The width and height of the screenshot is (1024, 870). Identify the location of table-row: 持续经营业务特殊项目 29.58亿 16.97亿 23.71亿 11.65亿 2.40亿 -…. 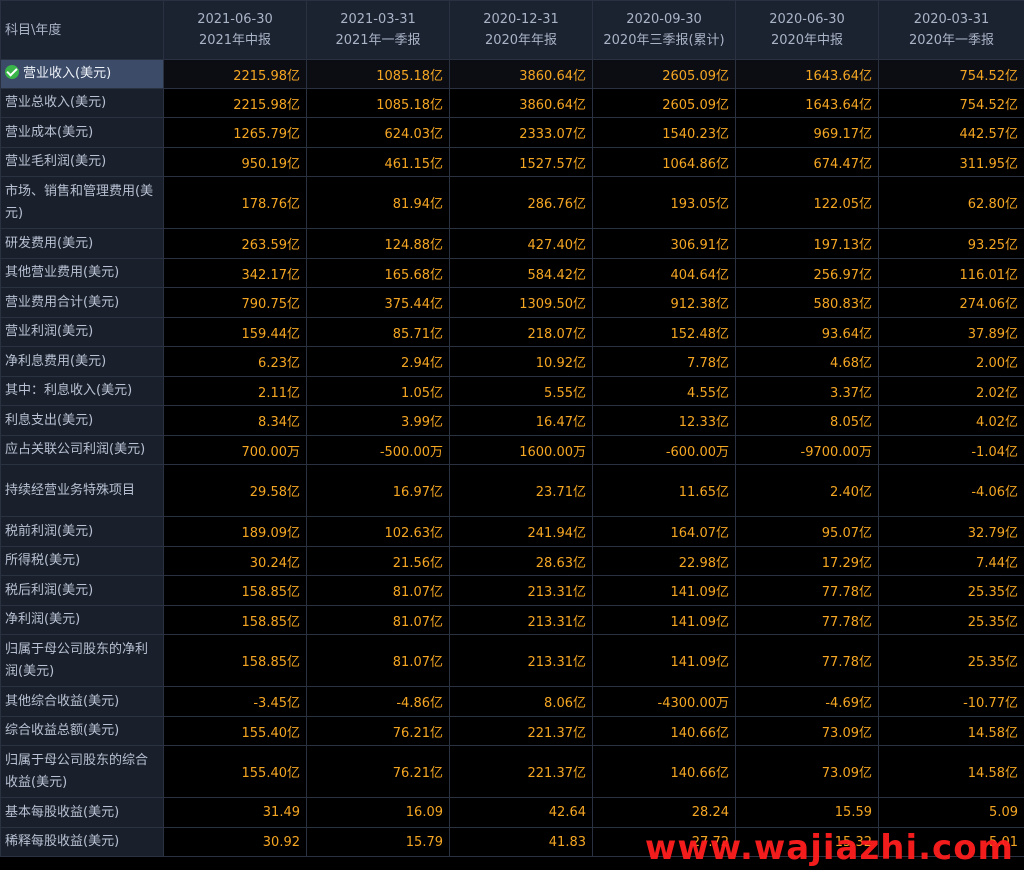
(512, 490).